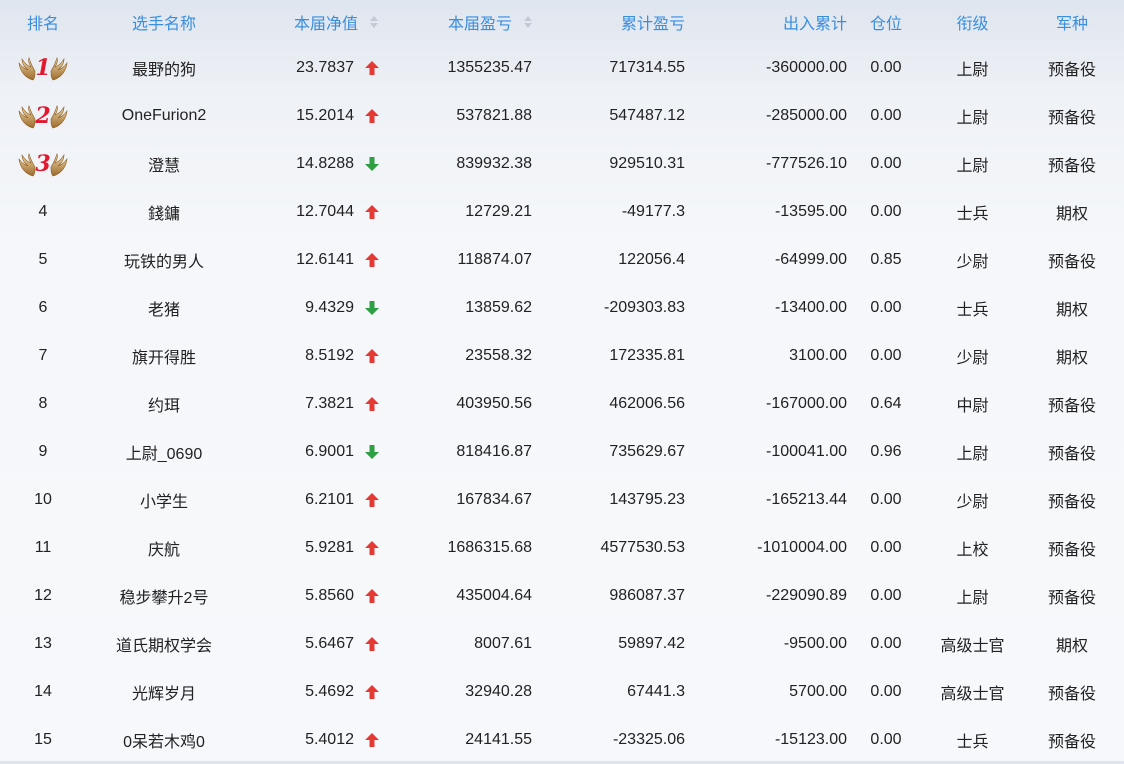 Image resolution: width=1124 pixels, height=764 pixels. Describe the element at coordinates (806, 499) in the screenshot. I see `cash-flow: -165213.44` at that location.